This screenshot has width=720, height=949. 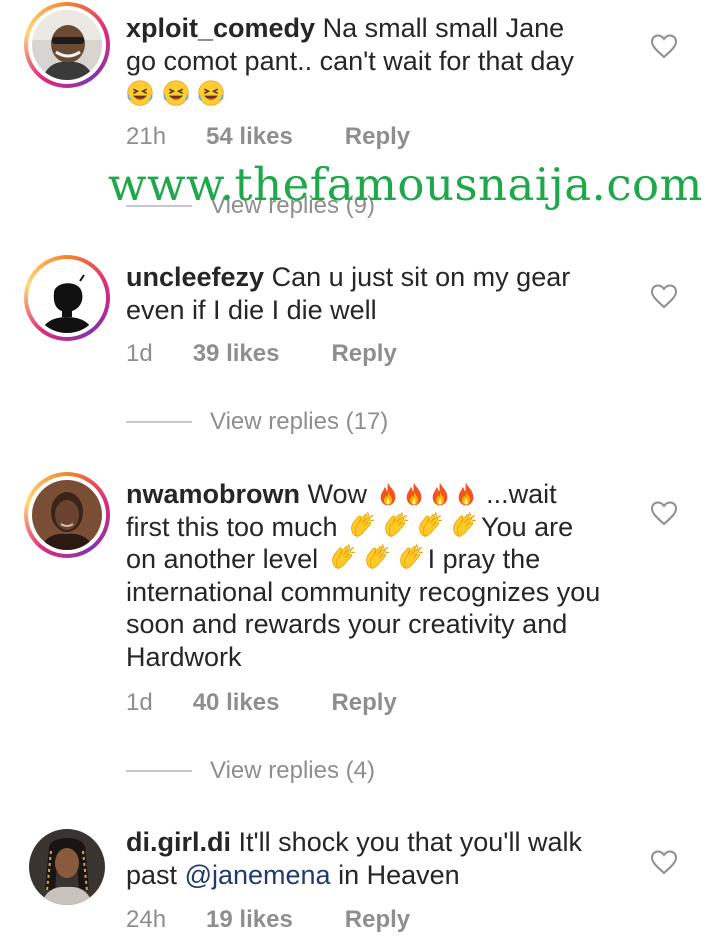 What do you see at coordinates (363, 591) in the screenshot?
I see `comment-body: international community recognizes you` at bounding box center [363, 591].